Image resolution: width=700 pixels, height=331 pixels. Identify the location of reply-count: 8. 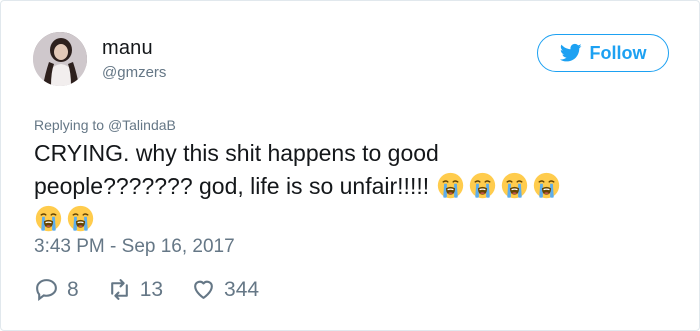
(73, 289).